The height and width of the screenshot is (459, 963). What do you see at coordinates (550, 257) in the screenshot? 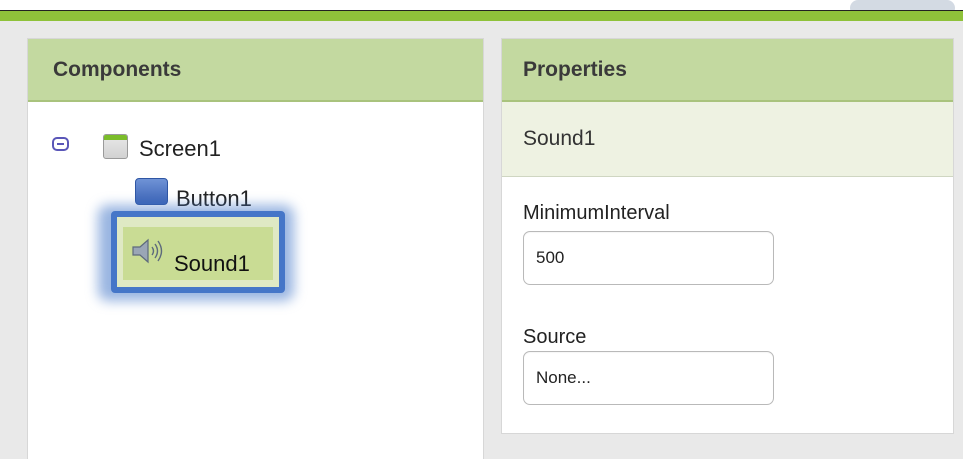
I see `minimum-interval-value: 500` at bounding box center [550, 257].